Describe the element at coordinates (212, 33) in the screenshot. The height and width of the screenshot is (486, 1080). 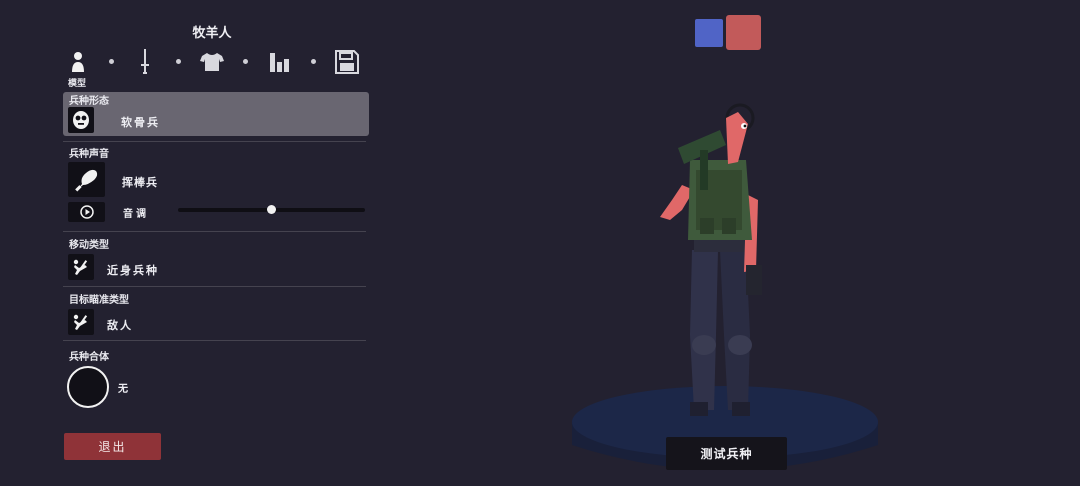
I see `unit-name-title: 牧羊人` at that location.